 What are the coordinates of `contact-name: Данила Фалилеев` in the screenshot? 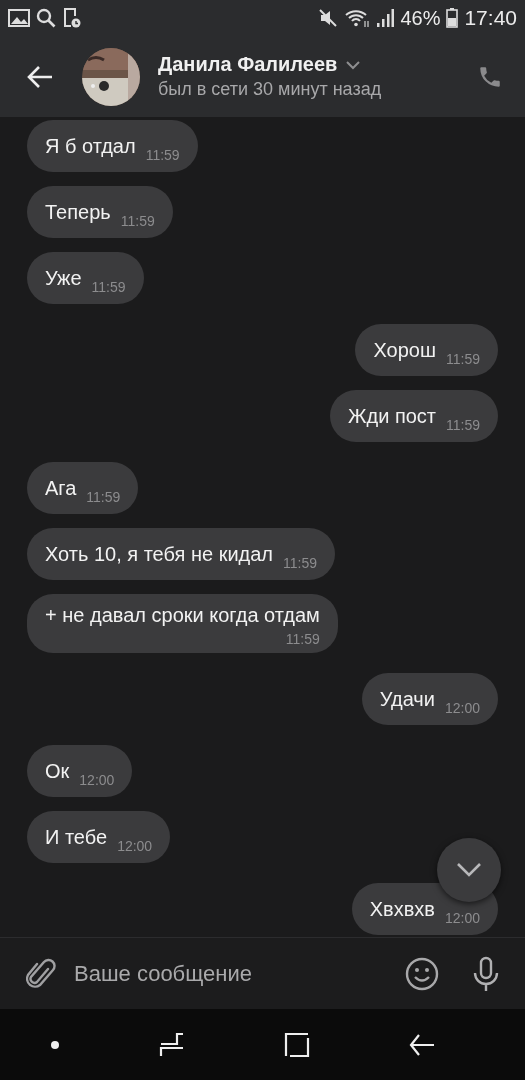 It's located at (248, 64).